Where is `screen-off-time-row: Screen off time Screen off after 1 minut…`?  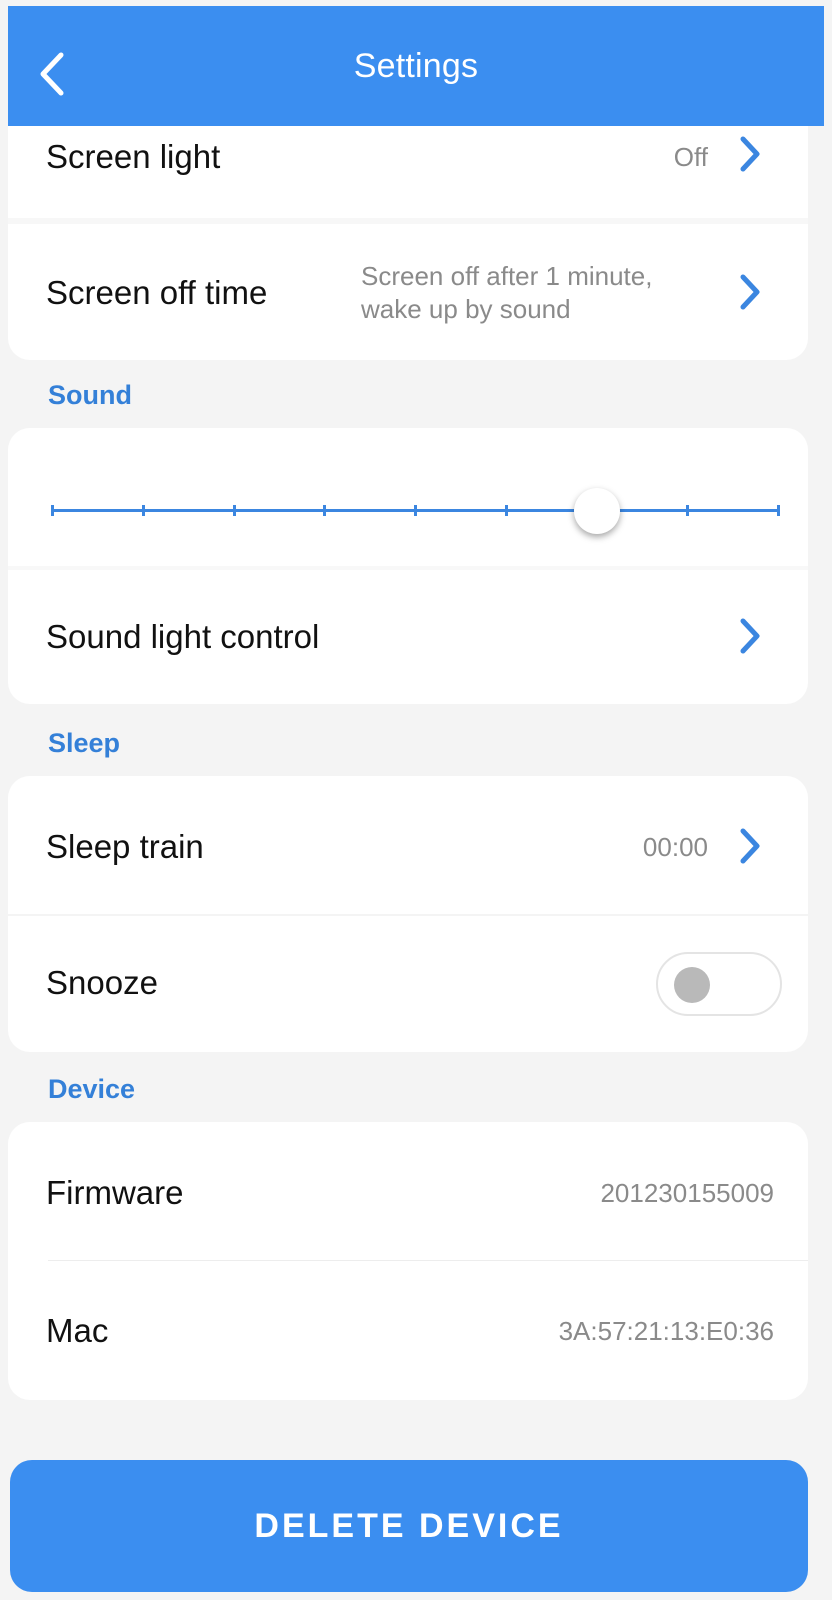
screen-off-time-row: Screen off time Screen off after 1 minut… is located at coordinates (408, 292).